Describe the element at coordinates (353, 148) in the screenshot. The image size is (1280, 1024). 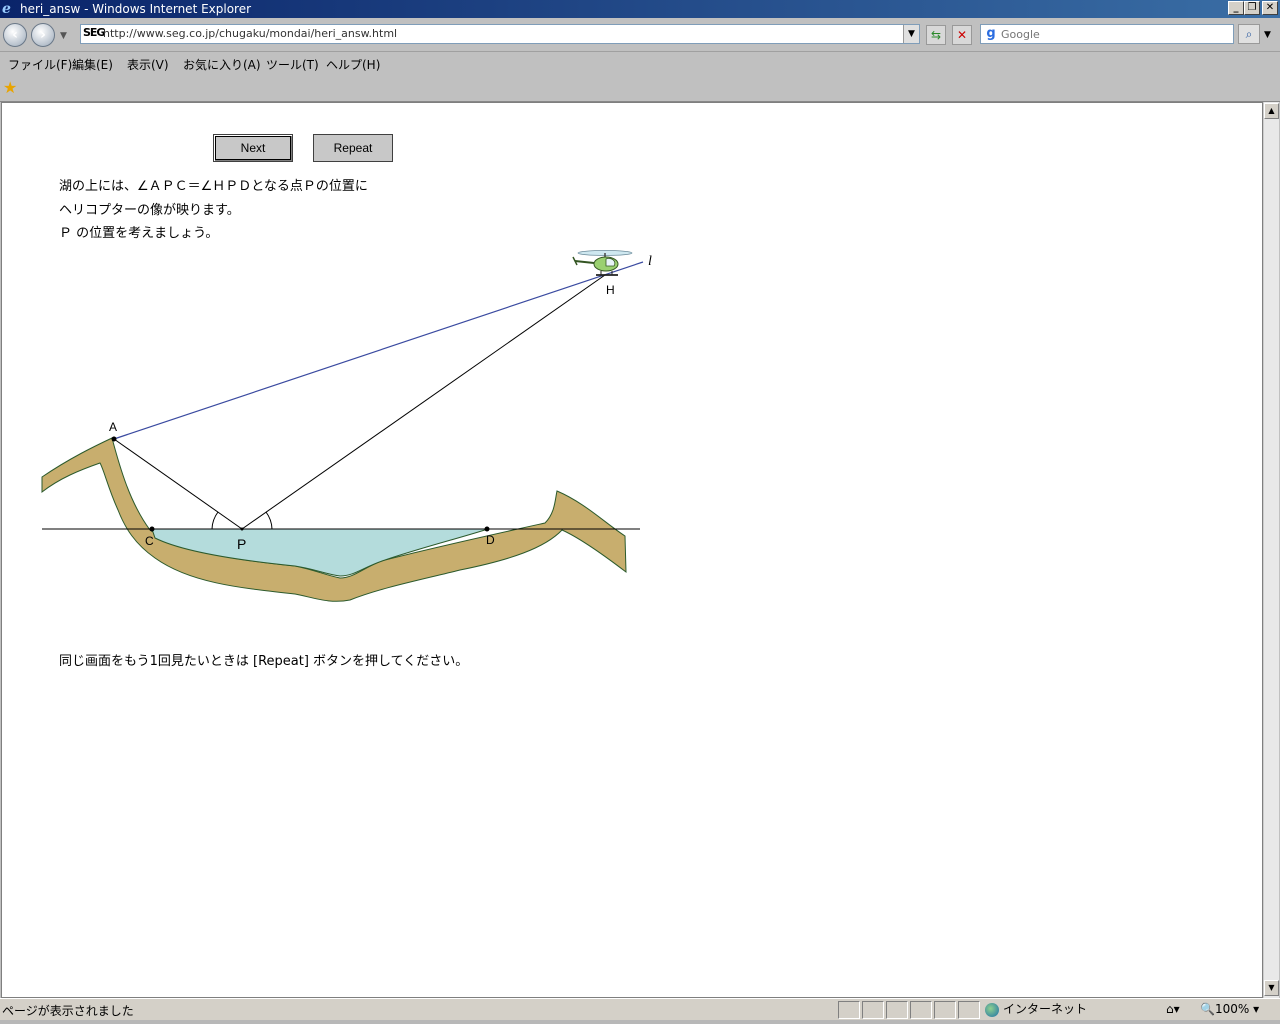
I see `repeat-button: Repeat` at that location.